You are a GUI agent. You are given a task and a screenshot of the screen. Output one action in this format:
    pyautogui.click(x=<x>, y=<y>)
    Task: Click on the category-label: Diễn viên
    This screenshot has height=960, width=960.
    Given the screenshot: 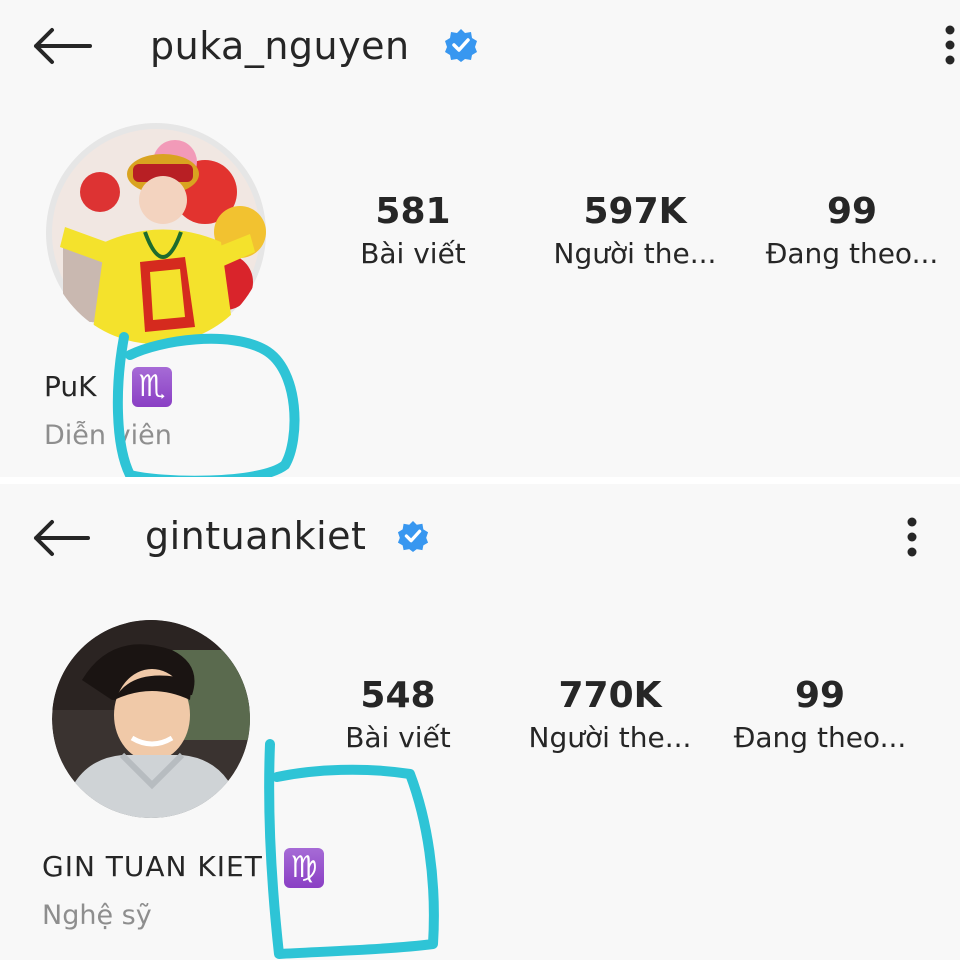 What is the action you would take?
    pyautogui.click(x=108, y=435)
    